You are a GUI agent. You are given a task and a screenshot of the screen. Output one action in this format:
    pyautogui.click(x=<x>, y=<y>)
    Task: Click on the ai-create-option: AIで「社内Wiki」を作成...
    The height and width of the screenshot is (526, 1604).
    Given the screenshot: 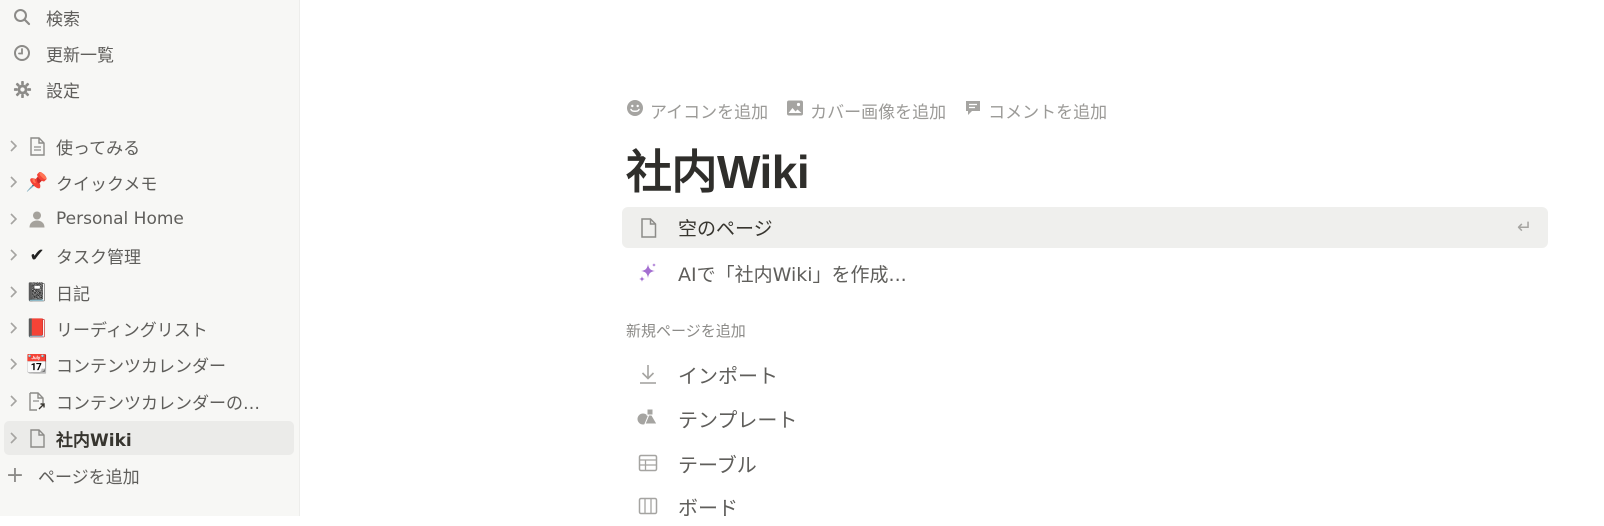 What is the action you would take?
    pyautogui.click(x=764, y=273)
    